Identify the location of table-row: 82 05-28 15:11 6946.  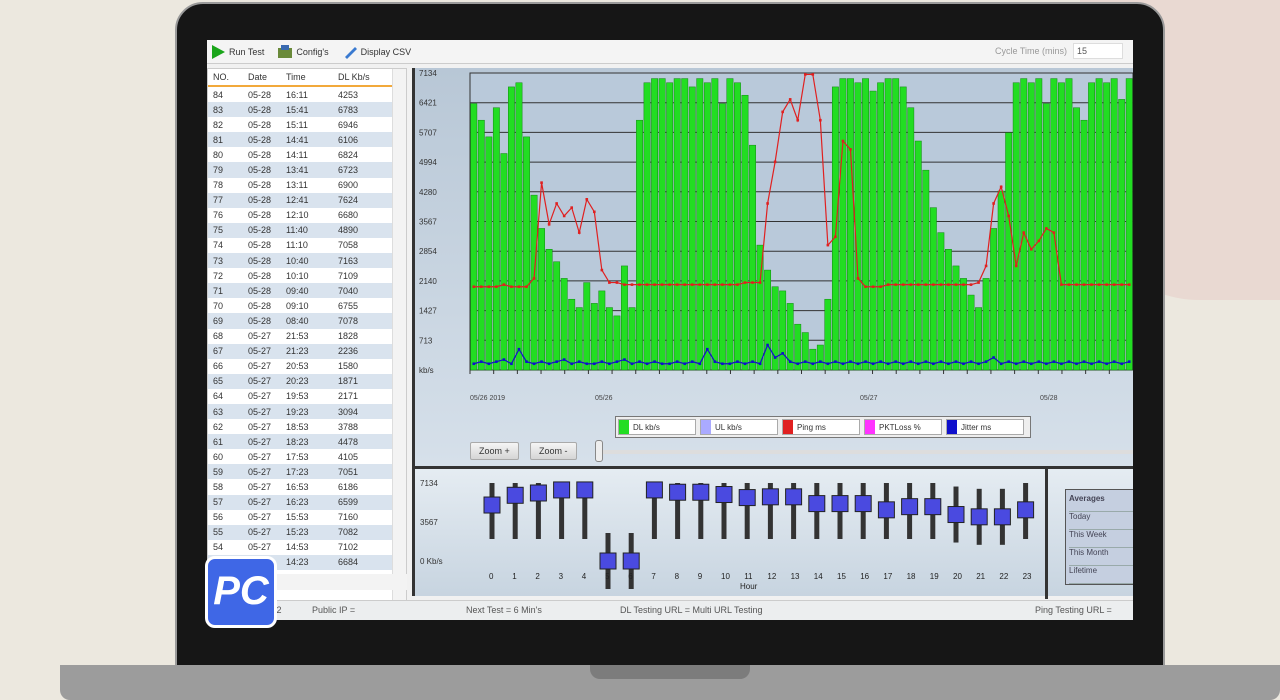
(300, 124).